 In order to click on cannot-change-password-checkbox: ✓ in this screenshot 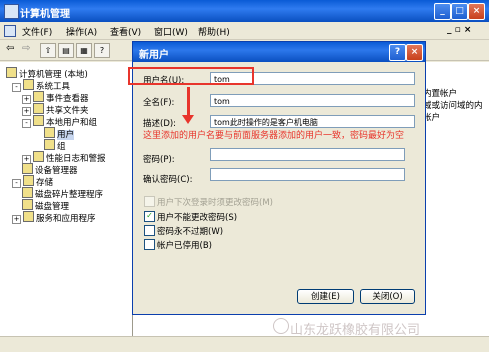, I will do `click(149, 216)`.